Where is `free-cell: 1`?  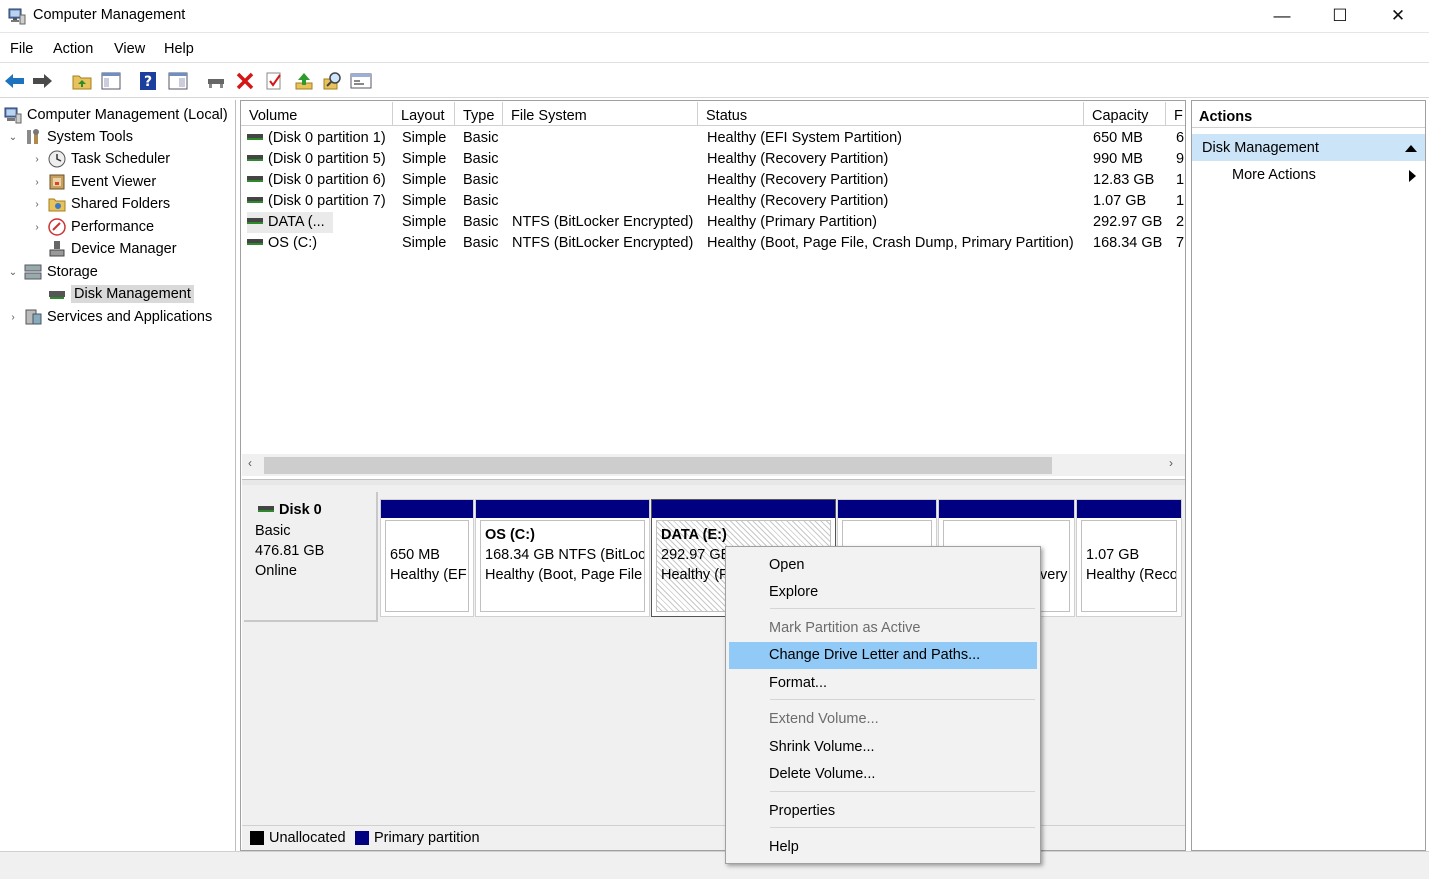
free-cell: 1 is located at coordinates (1180, 201).